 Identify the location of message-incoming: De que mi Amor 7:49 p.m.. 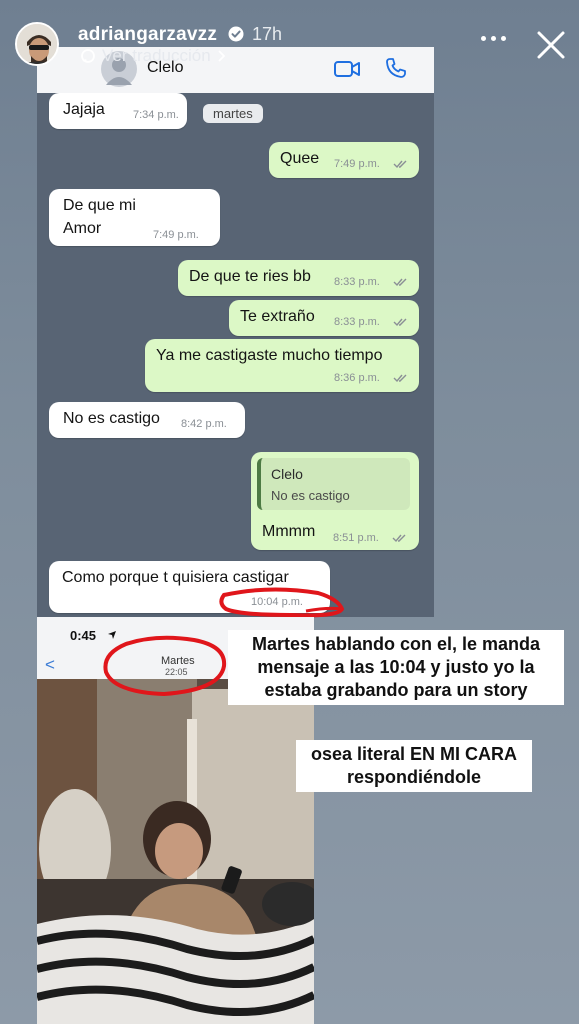
(134, 217).